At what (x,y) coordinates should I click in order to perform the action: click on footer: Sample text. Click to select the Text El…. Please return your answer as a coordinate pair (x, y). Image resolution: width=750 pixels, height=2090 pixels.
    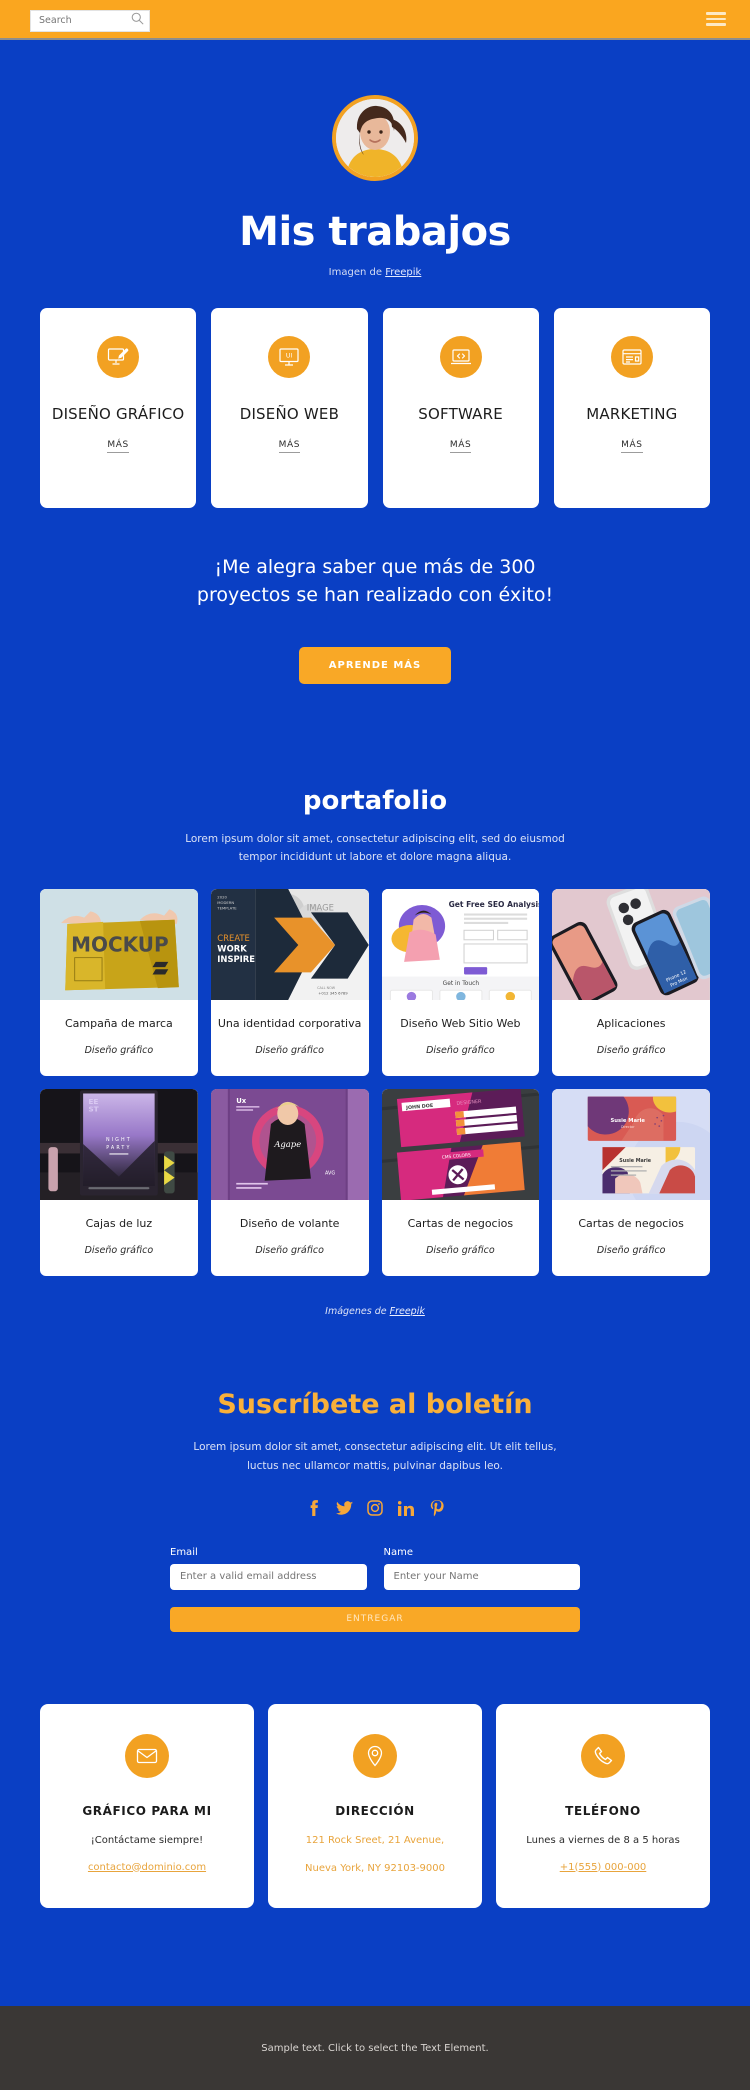
    Looking at the image, I should click on (375, 2048).